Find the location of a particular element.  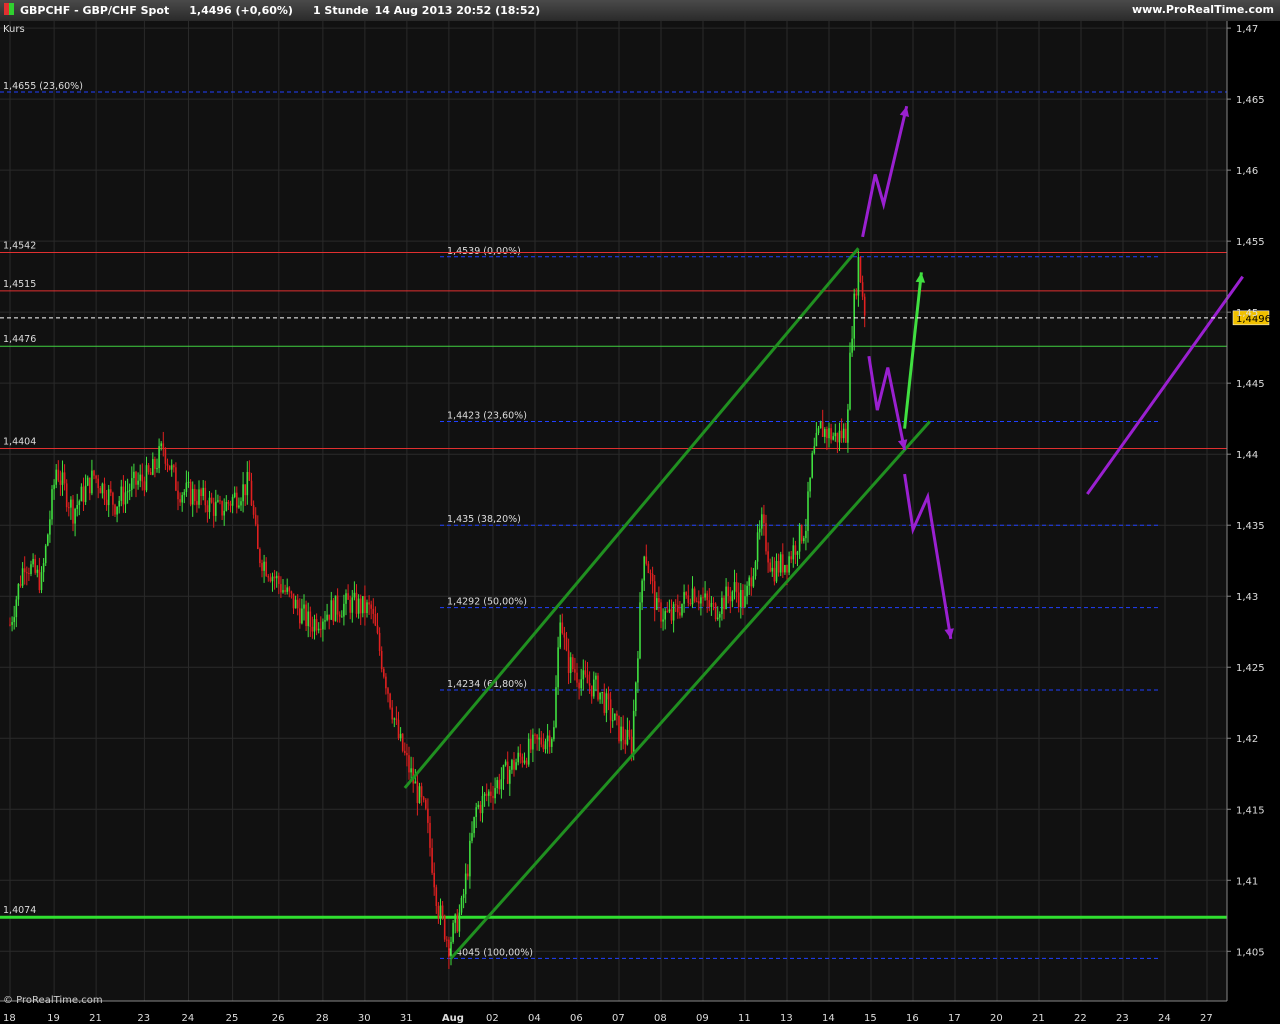

y-tick-label: 1,44 is located at coordinates (1247, 455).